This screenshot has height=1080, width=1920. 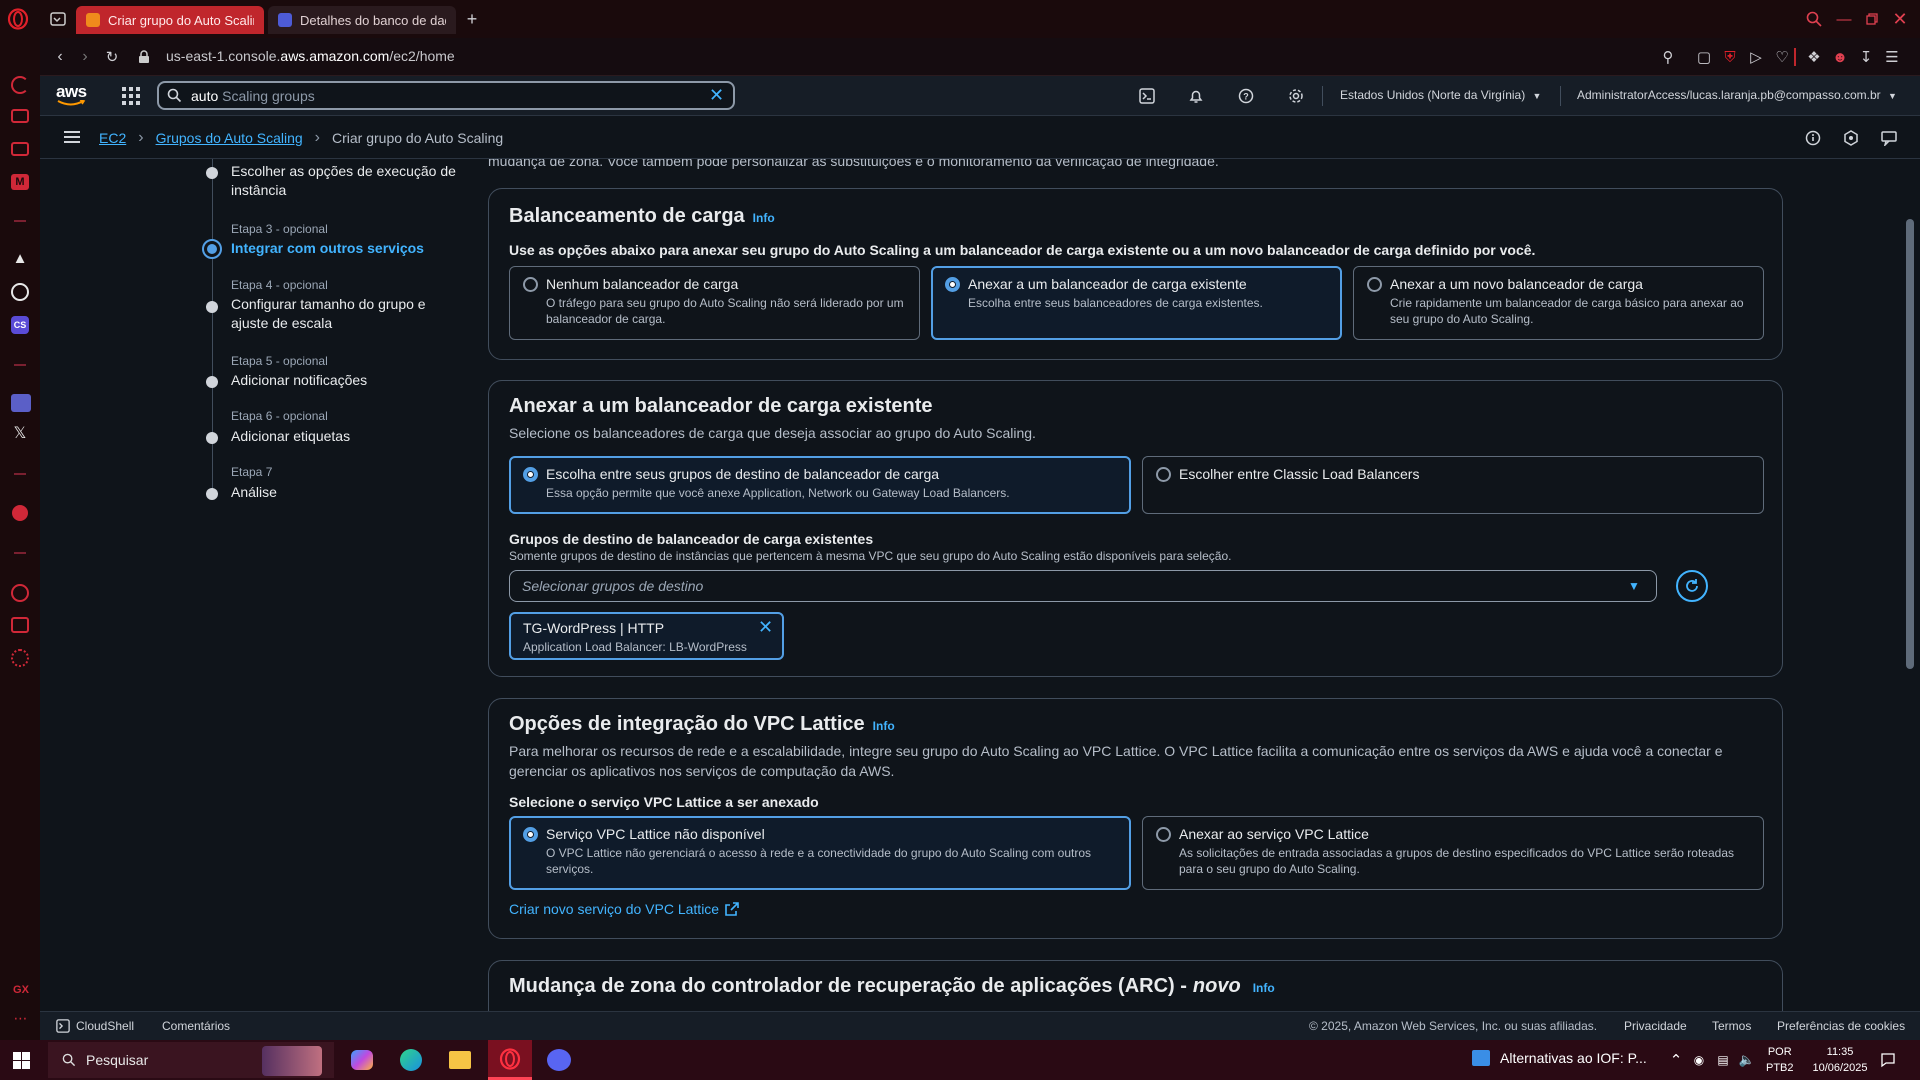 What do you see at coordinates (1840, 1060) in the screenshot?
I see `clock: 11:35 10/06/2025` at bounding box center [1840, 1060].